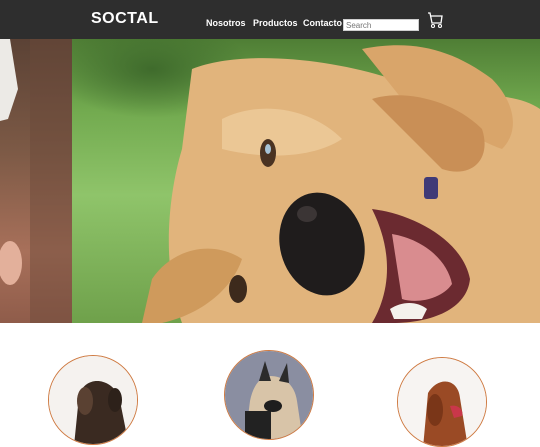 This screenshot has width=540, height=447. What do you see at coordinates (36, 181) in the screenshot?
I see `hero-side-photo` at bounding box center [36, 181].